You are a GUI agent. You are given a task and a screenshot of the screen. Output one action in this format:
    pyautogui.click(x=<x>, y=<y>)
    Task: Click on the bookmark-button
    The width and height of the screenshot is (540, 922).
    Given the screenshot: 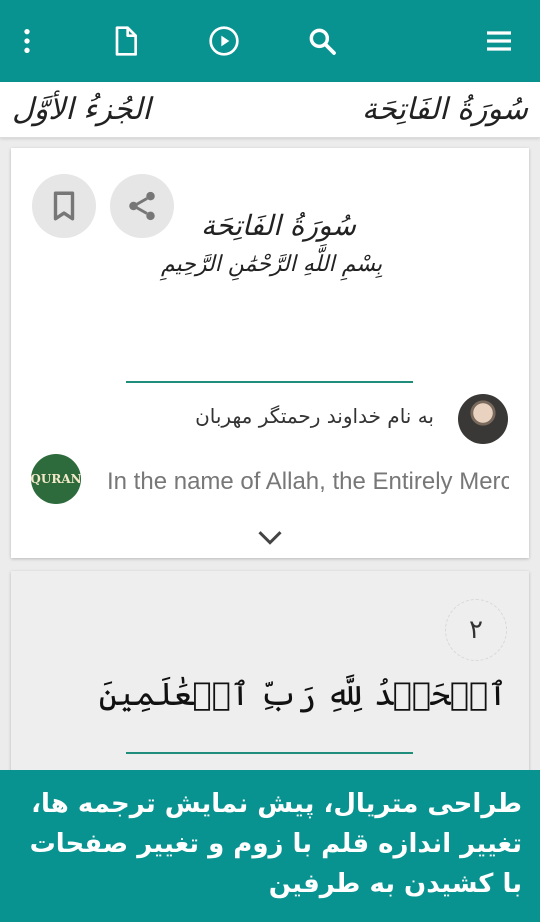 What is the action you would take?
    pyautogui.click(x=64, y=206)
    